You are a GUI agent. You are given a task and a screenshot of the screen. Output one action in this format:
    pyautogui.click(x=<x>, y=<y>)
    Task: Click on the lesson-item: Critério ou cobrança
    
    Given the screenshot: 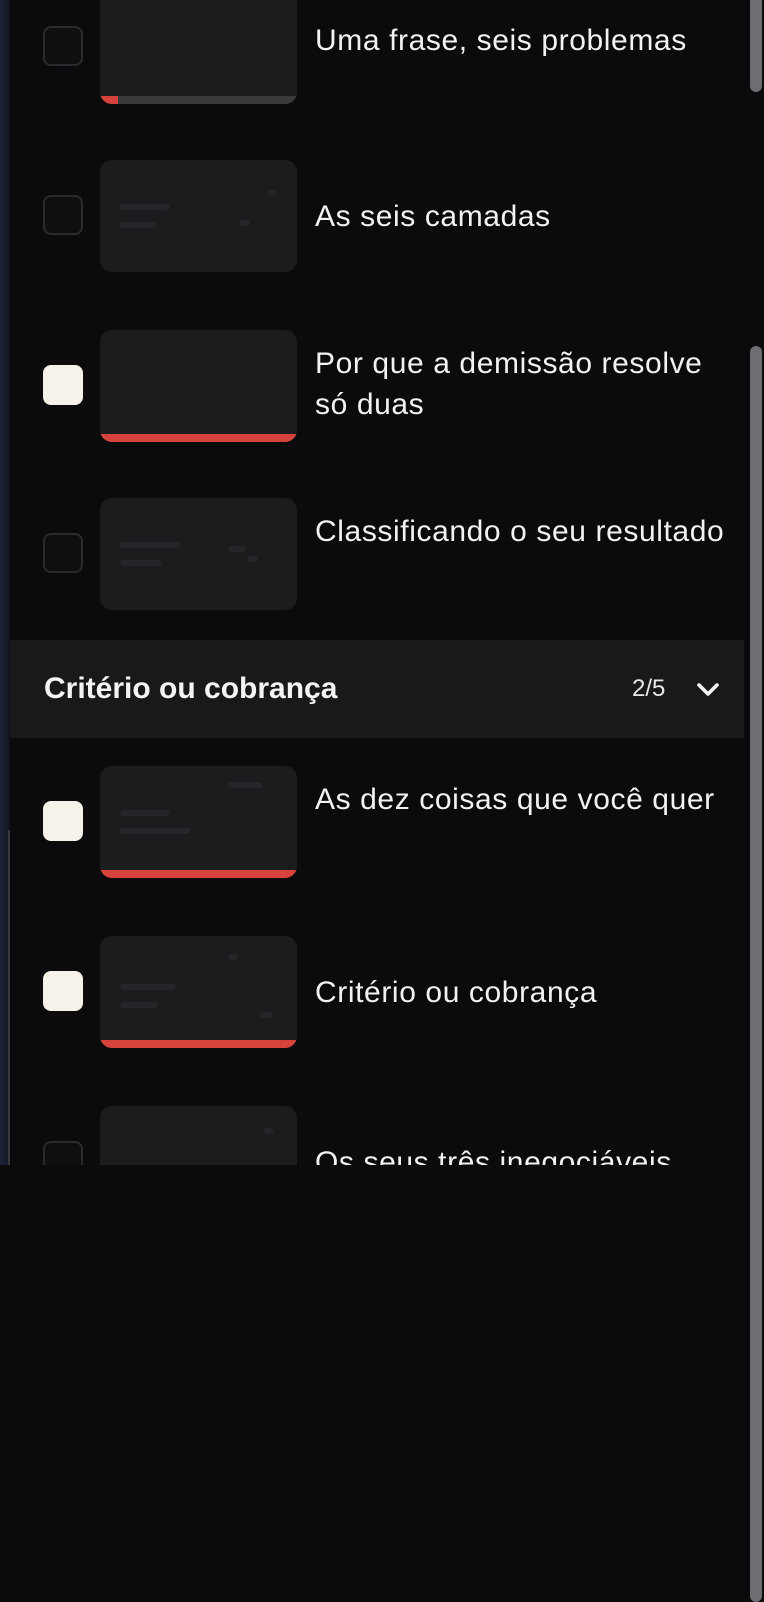 What is the action you would take?
    pyautogui.click(x=377, y=992)
    